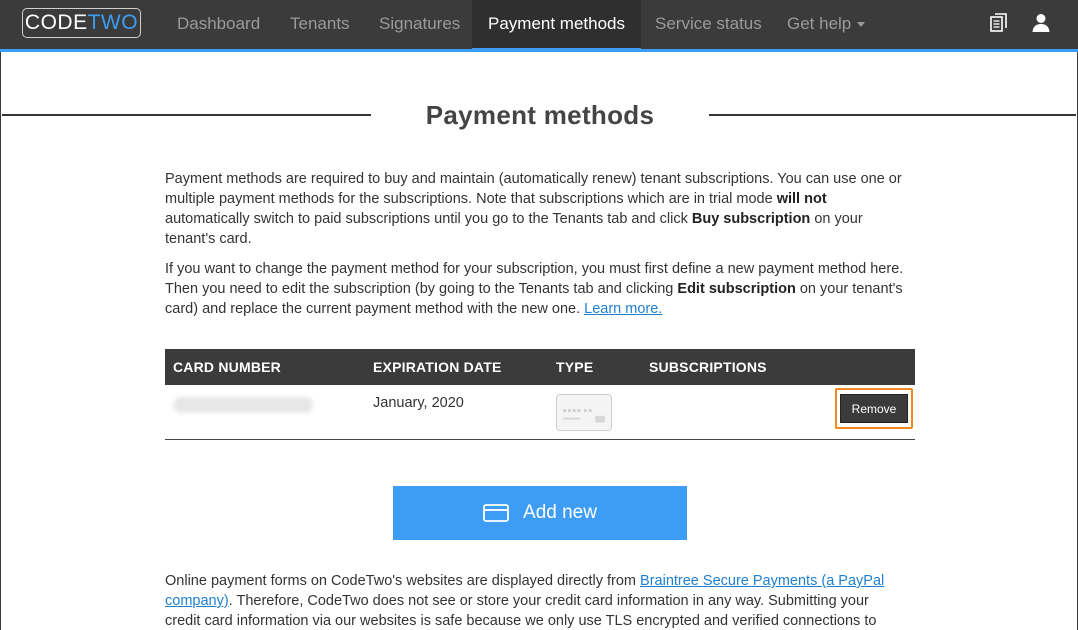 This screenshot has width=1078, height=630. I want to click on nav-tenants: Tenants, so click(320, 24).